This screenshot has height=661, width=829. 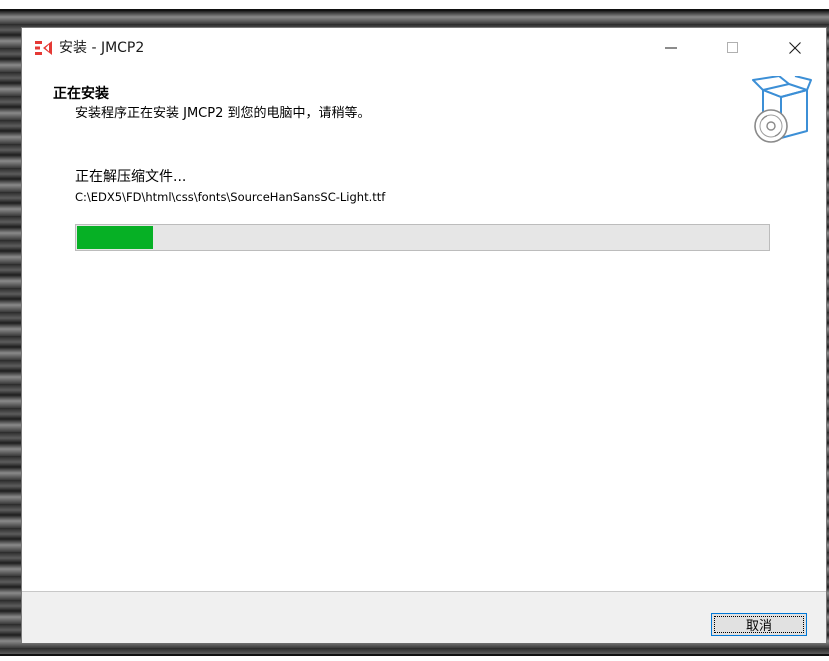 I want to click on close-button, so click(x=795, y=48).